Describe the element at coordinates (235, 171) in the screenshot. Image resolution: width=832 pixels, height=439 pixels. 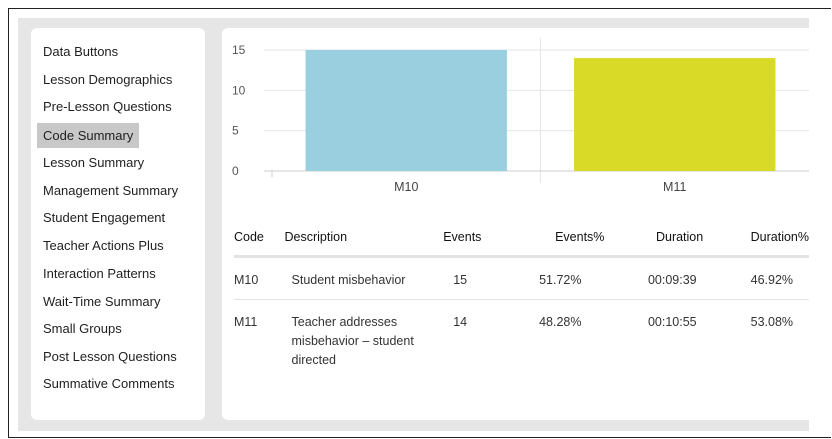
I see `y-tick-label: 0` at that location.